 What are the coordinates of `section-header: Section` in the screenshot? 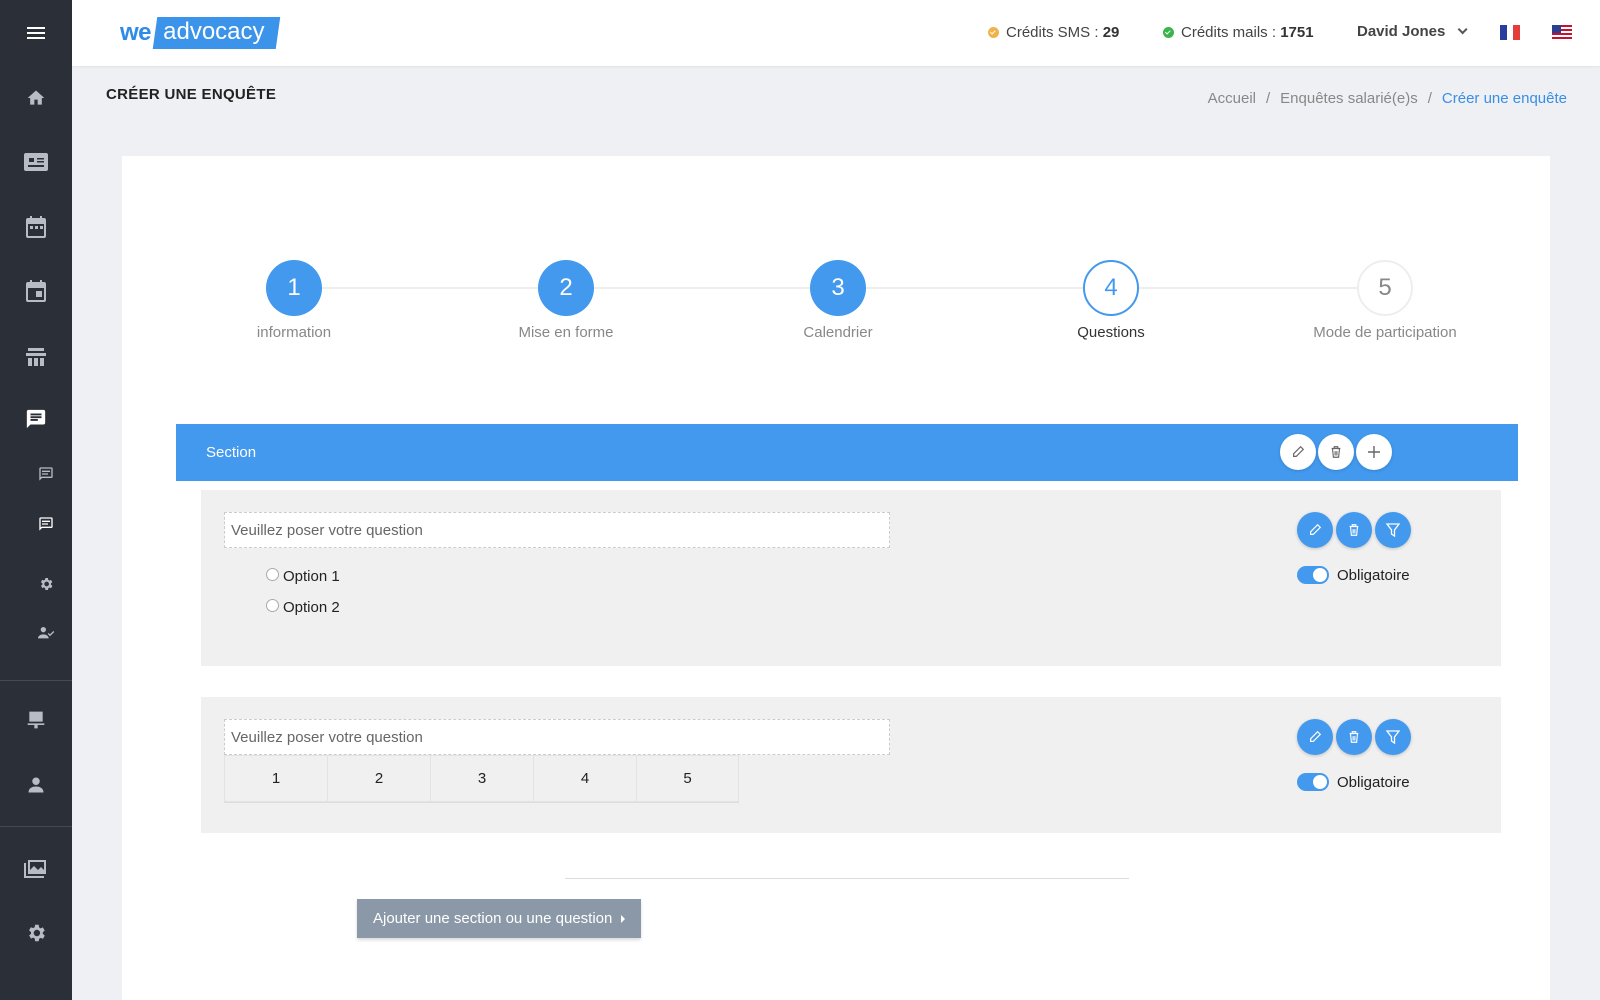 It's located at (847, 452).